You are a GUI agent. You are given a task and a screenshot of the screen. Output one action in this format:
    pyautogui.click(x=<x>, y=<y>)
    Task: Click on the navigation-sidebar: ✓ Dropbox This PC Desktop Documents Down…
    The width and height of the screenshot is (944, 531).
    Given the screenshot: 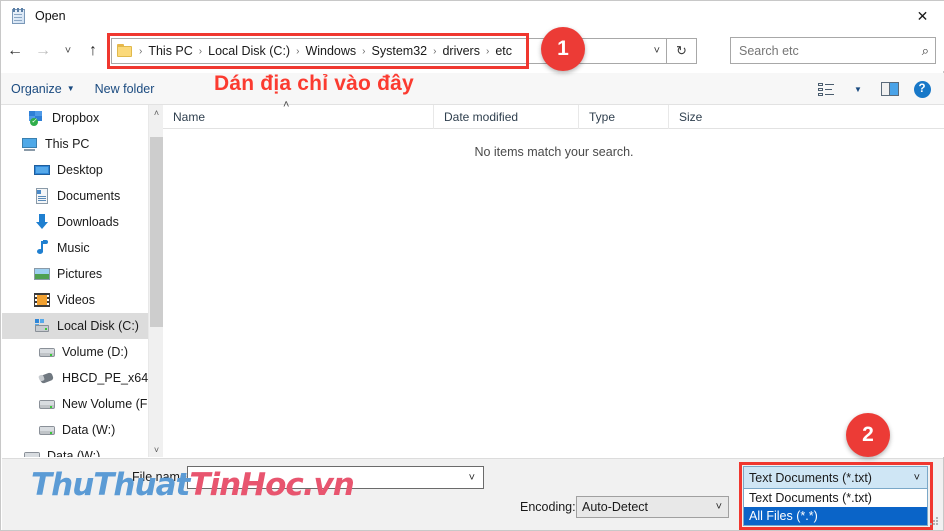 What is the action you would take?
    pyautogui.click(x=75, y=281)
    